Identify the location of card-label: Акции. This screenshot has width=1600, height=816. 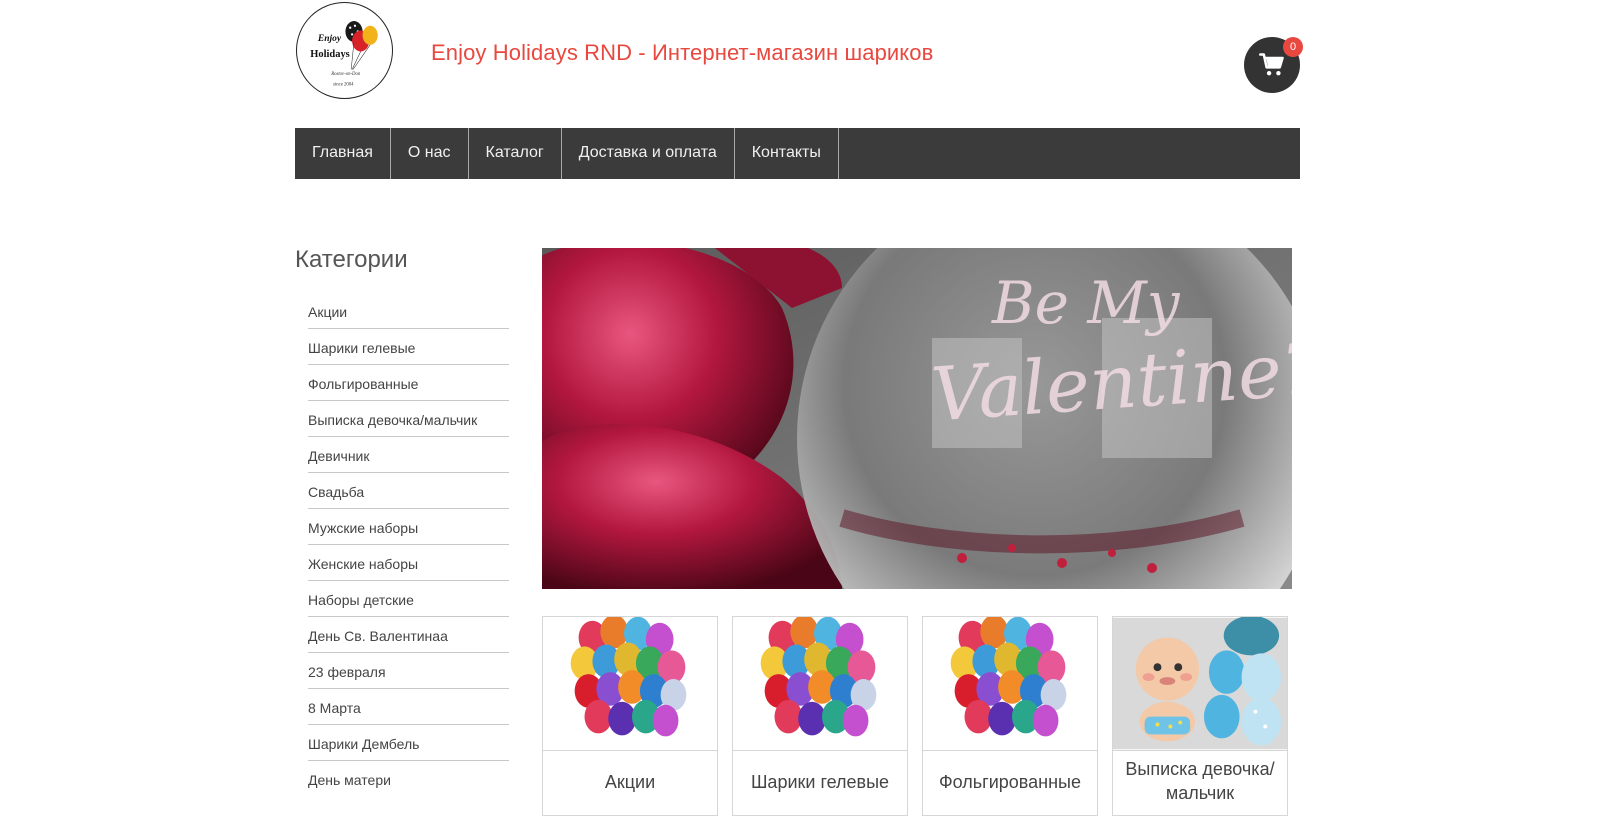
(630, 782).